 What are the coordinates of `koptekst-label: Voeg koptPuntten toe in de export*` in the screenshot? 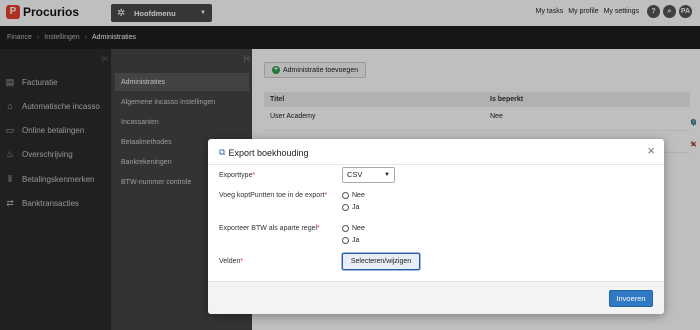 It's located at (273, 195).